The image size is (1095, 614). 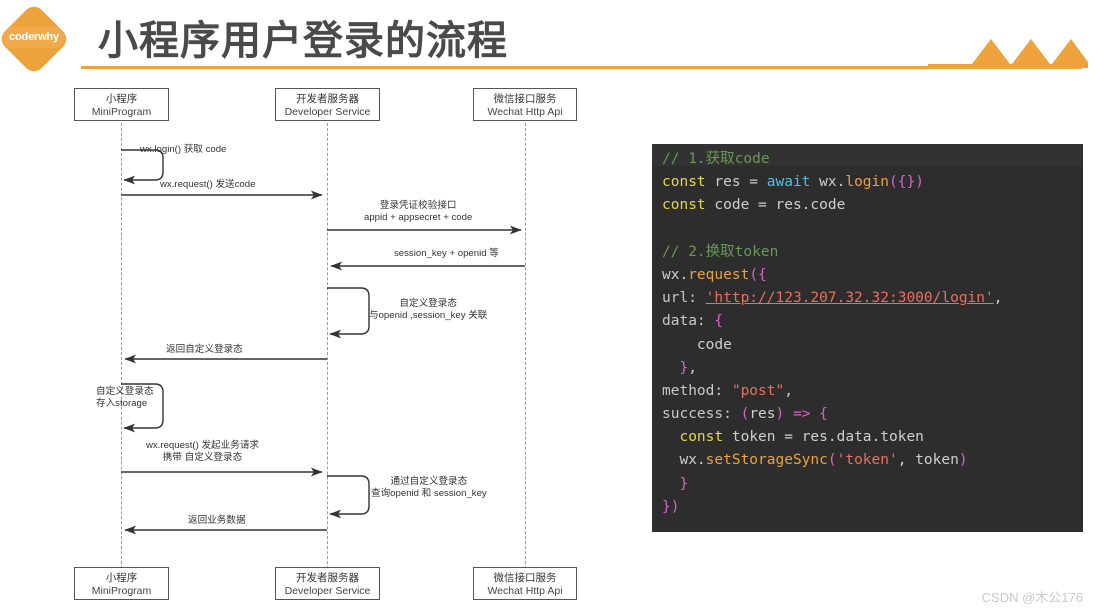 What do you see at coordinates (547, 39) in the screenshot?
I see `page-header: coderwhy 小程序用户登录的流程` at bounding box center [547, 39].